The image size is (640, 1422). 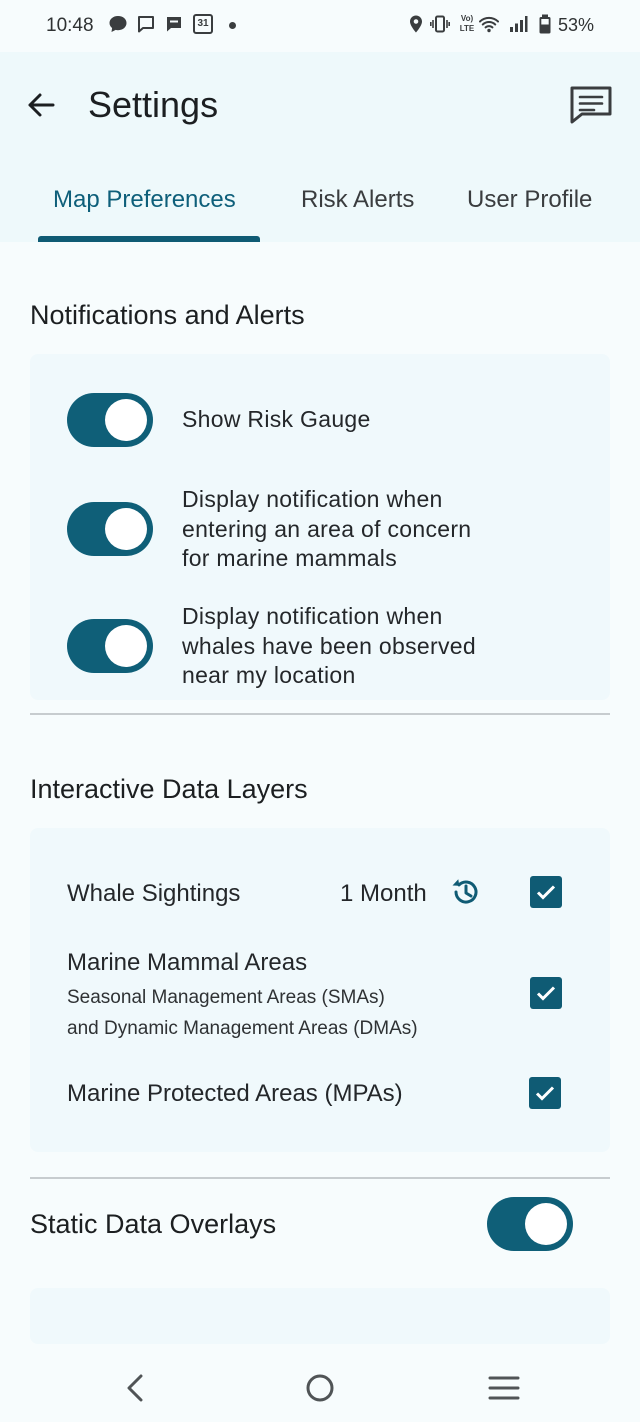 What do you see at coordinates (467, 23) in the screenshot?
I see `volte-icon: Vo) LTE` at bounding box center [467, 23].